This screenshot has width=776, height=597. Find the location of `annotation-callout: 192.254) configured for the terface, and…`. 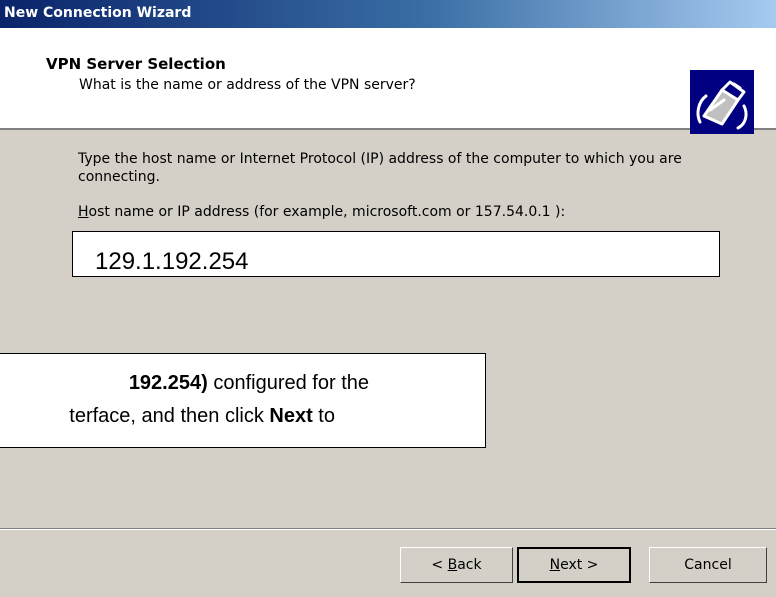

annotation-callout: 192.254) configured for the terface, and… is located at coordinates (243, 400).